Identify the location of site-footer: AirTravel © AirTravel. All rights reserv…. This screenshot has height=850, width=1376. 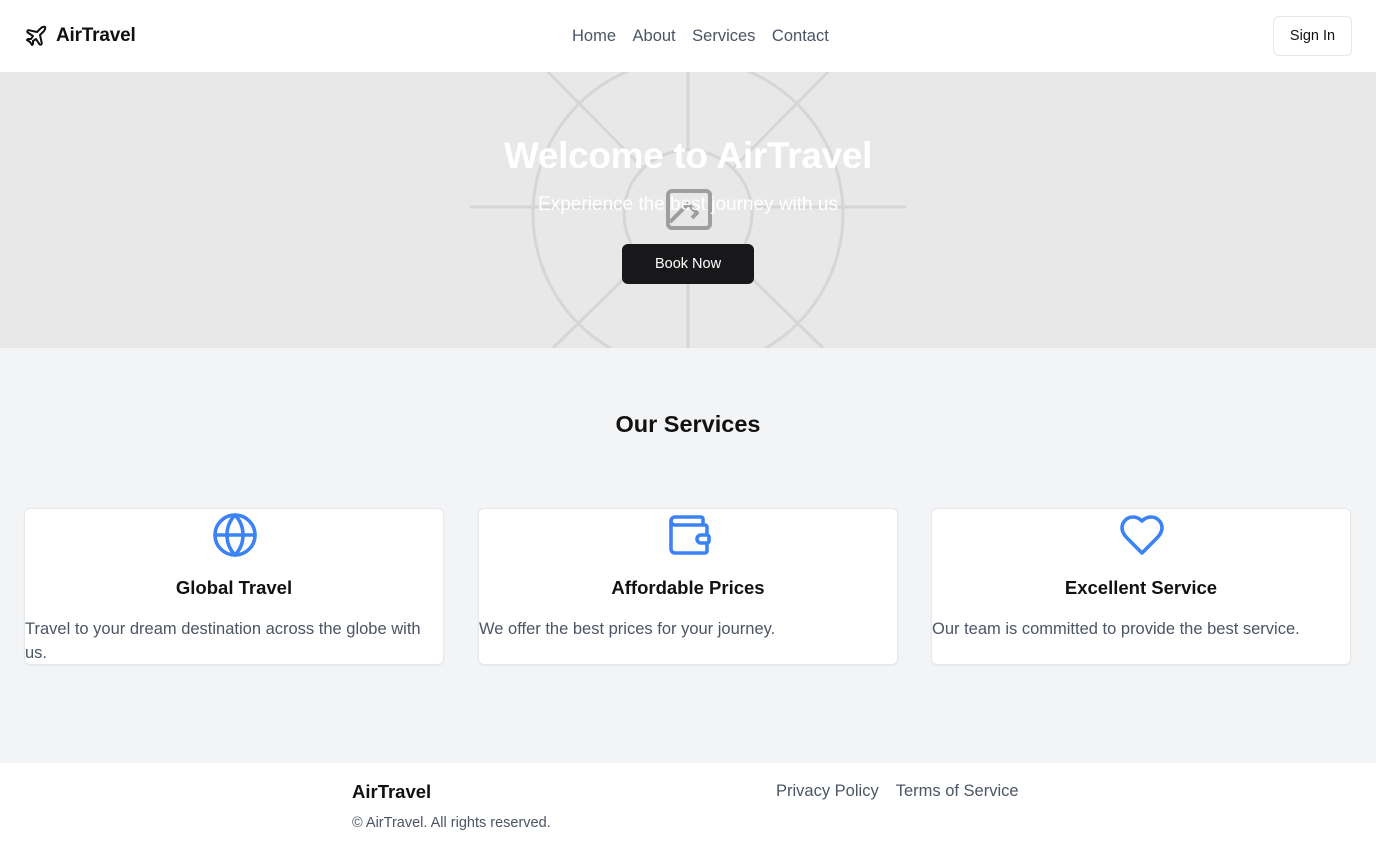
(688, 806).